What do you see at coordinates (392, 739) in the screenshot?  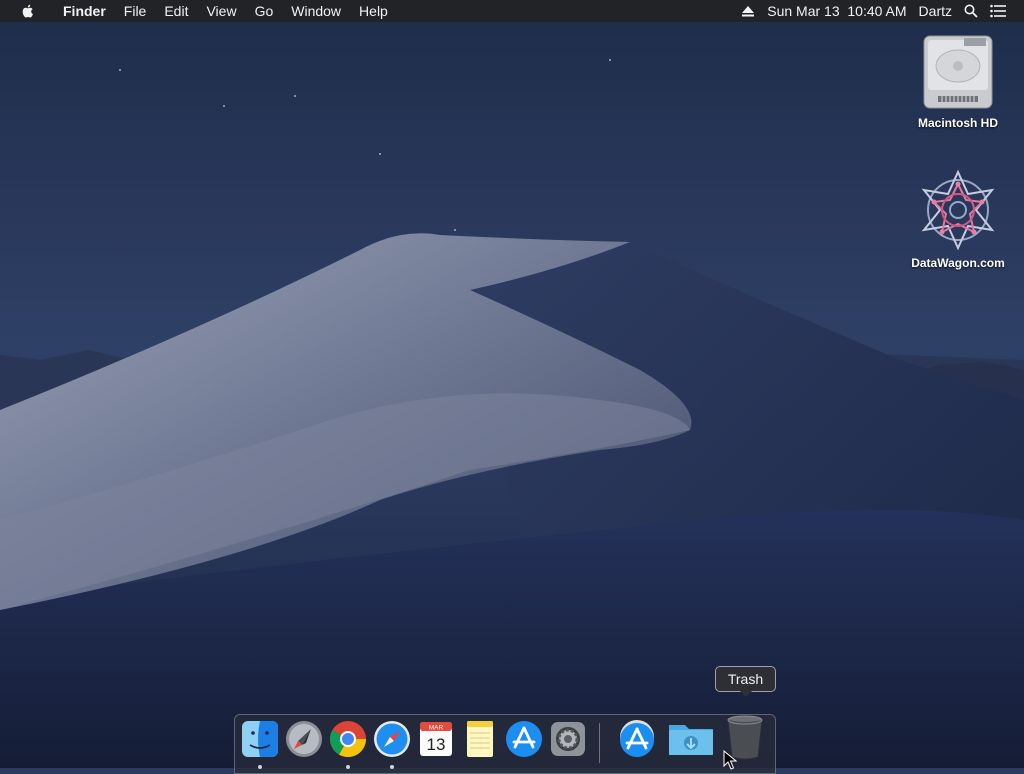 I see `safari-icon` at bounding box center [392, 739].